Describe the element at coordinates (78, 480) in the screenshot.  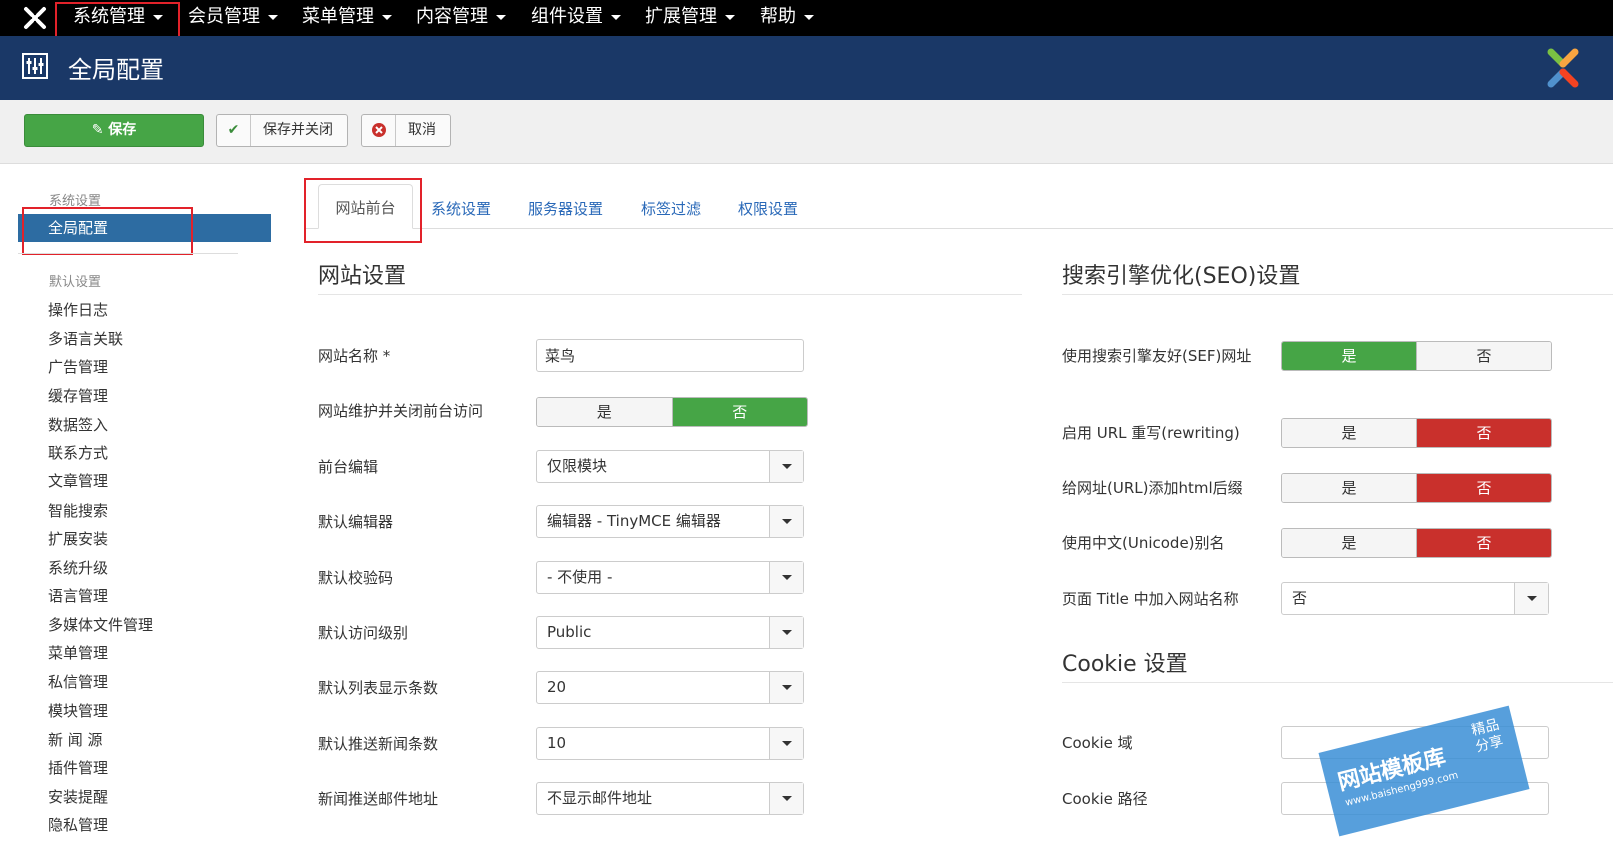
I see `sidebar-item-articles: 文章管理` at that location.